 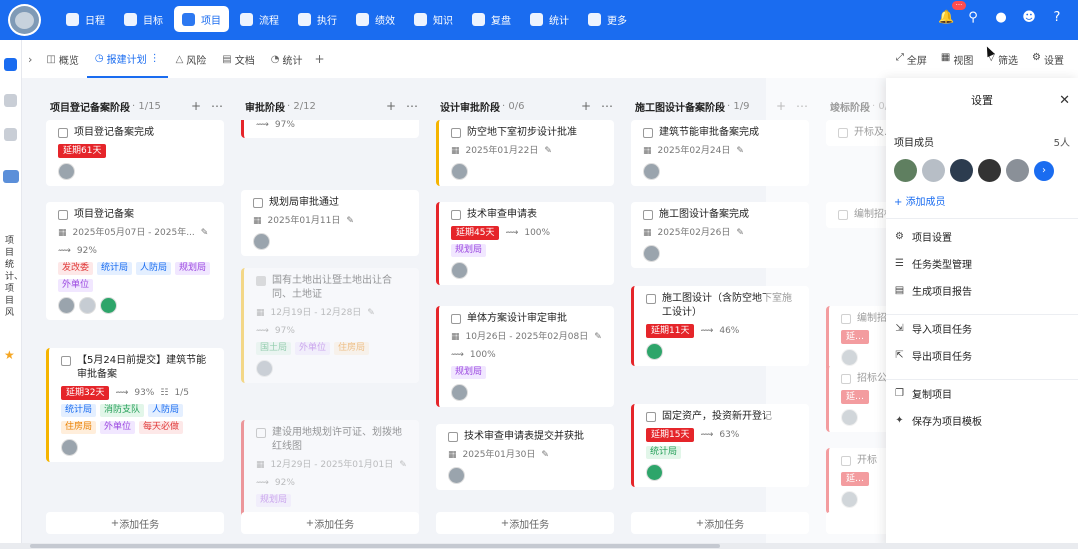 What do you see at coordinates (1048, 59) in the screenshot?
I see `settings-button: ⚙ 设置` at bounding box center [1048, 59].